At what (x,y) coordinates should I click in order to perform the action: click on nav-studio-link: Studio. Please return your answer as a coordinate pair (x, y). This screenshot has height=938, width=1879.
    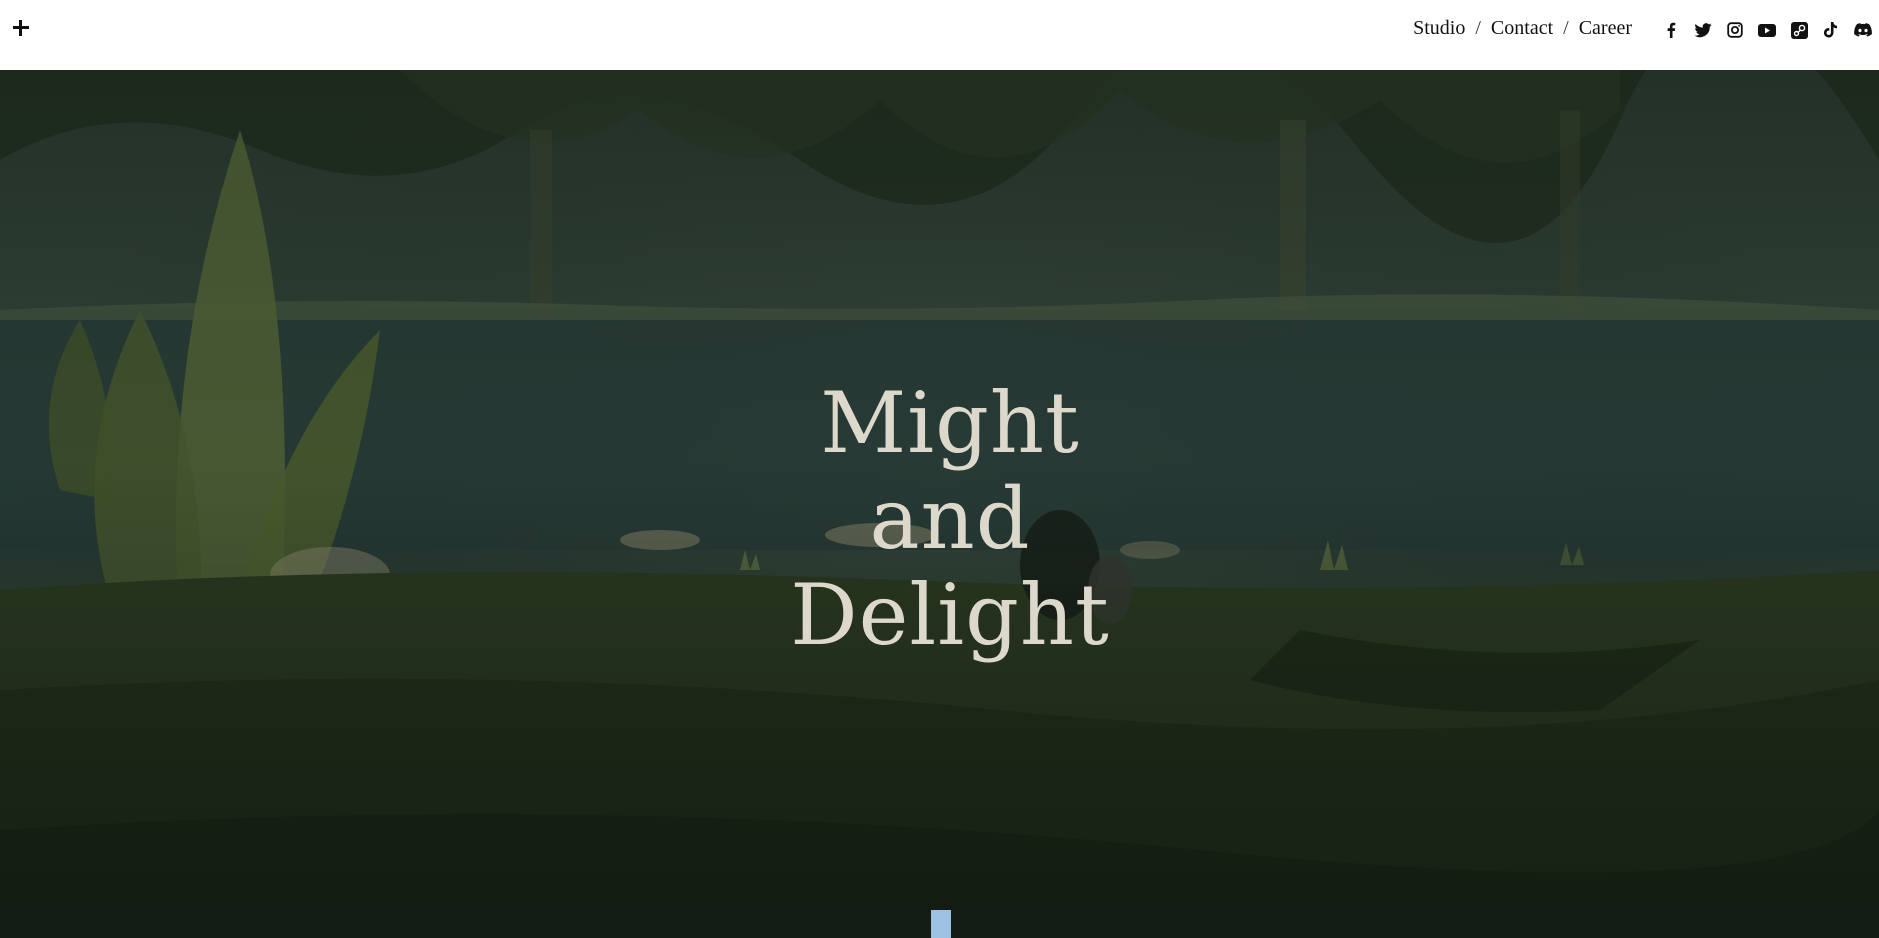
    Looking at the image, I should click on (1439, 28).